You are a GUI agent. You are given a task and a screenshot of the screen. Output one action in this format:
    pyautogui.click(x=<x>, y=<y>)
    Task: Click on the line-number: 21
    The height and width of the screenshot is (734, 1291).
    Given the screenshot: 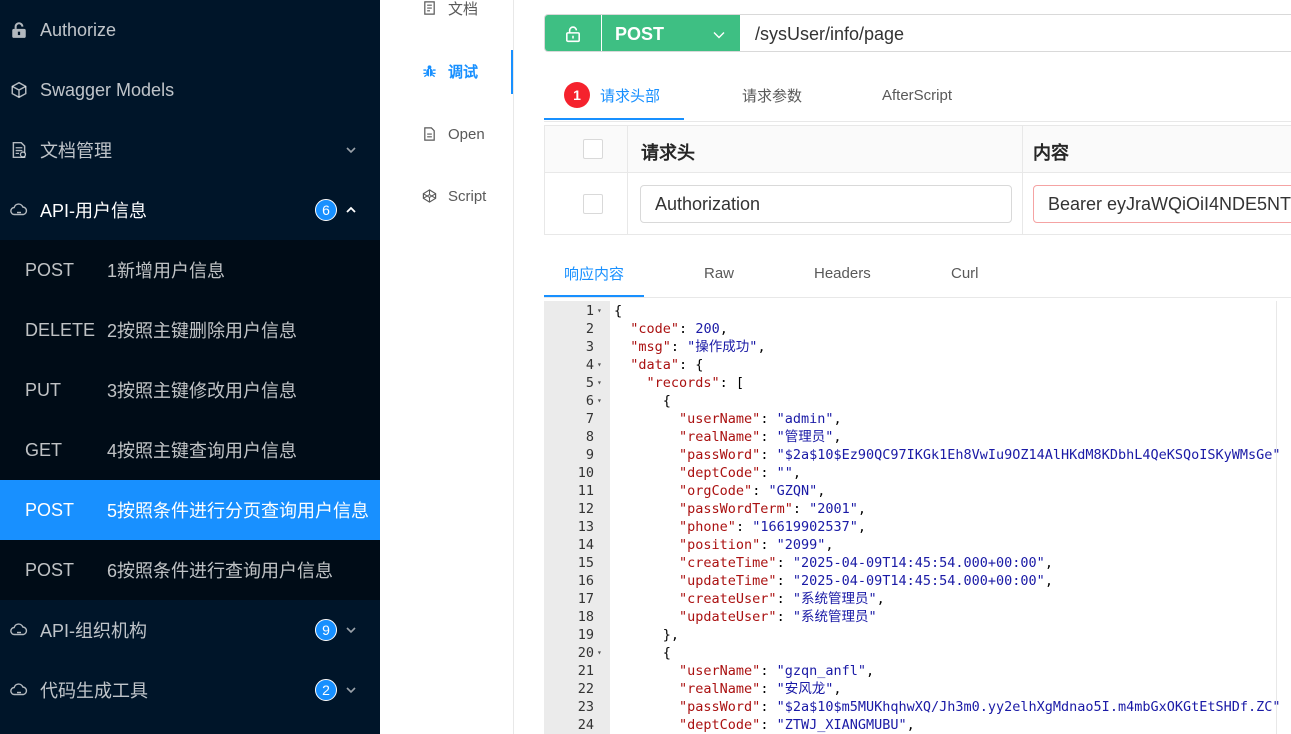 What is the action you would take?
    pyautogui.click(x=585, y=671)
    